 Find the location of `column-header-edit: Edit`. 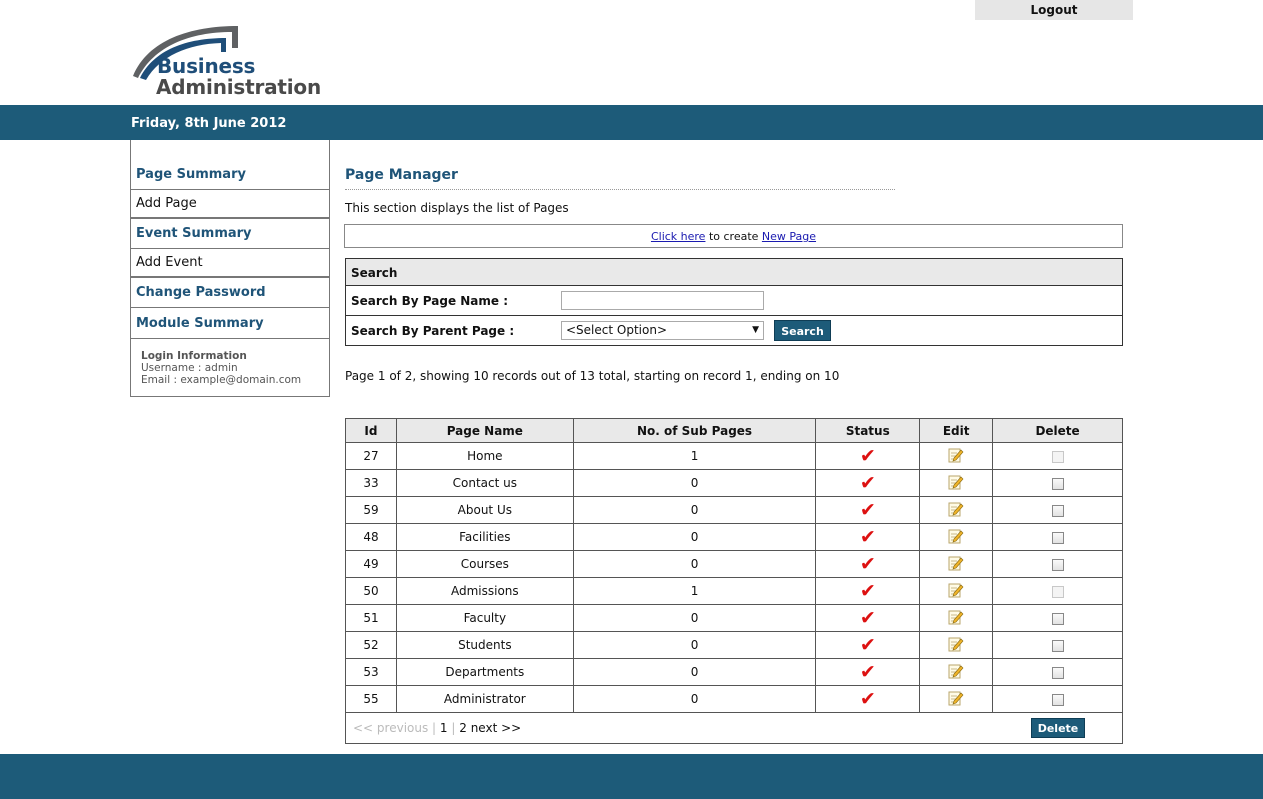

column-header-edit: Edit is located at coordinates (956, 430).